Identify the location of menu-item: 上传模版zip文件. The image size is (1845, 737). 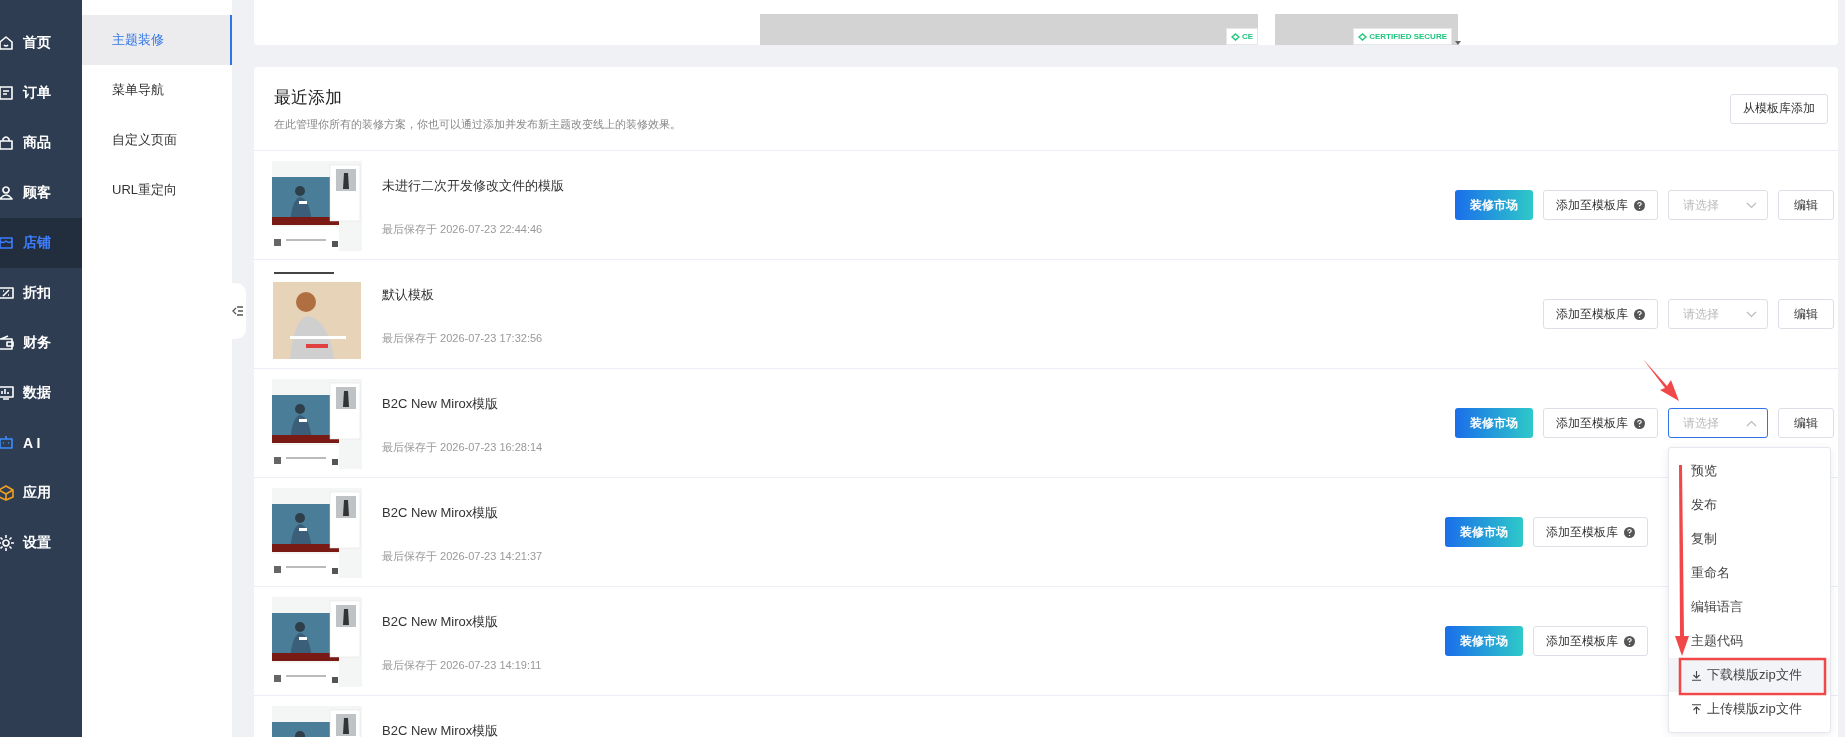
(1749, 709).